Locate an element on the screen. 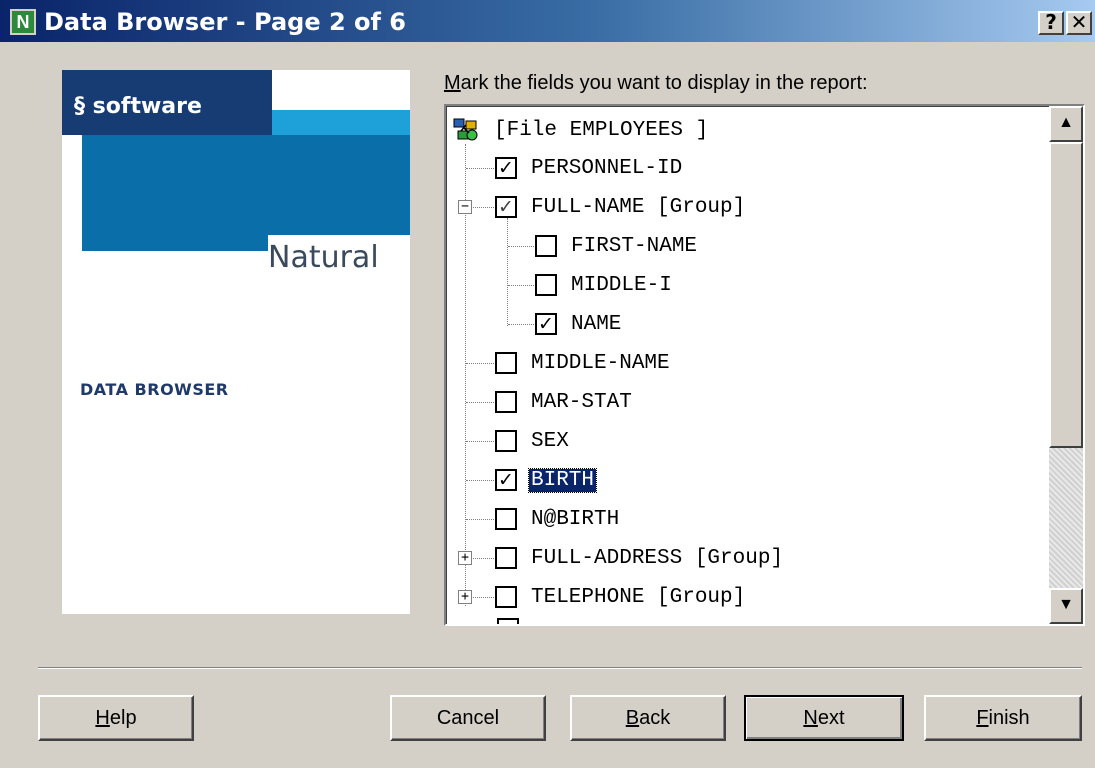  tree-item-full-address: FULL-ADDRESS [Group] is located at coordinates (639, 558).